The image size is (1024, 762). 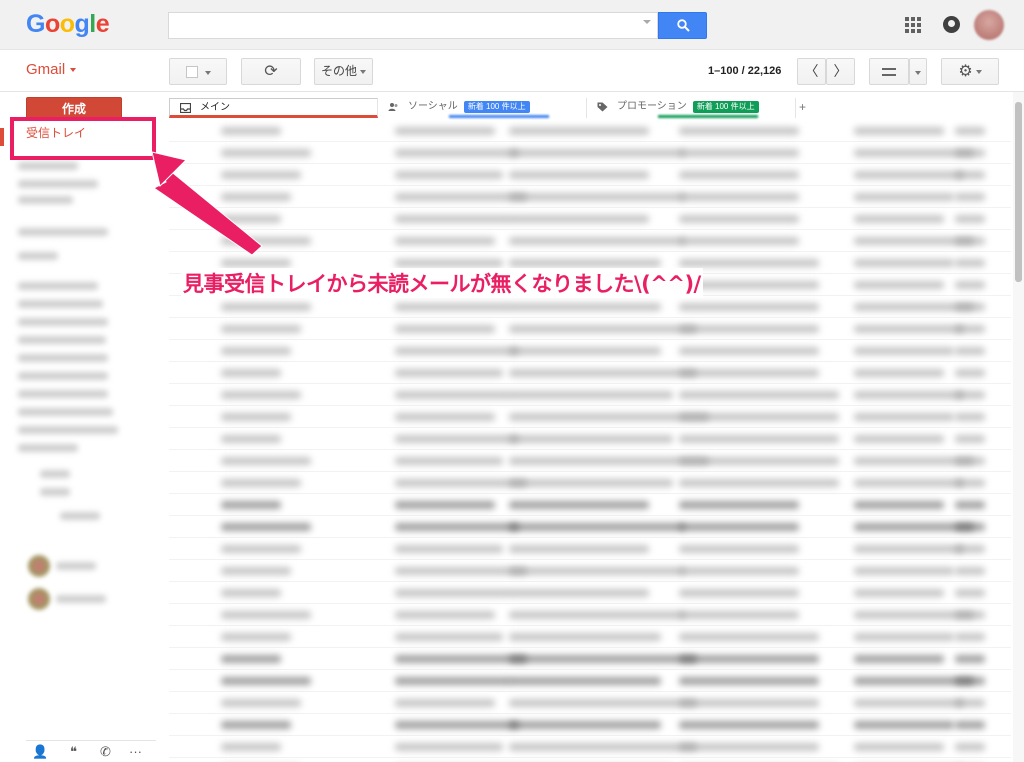 What do you see at coordinates (273, 108) in the screenshot?
I see `tab-primary: メイン` at bounding box center [273, 108].